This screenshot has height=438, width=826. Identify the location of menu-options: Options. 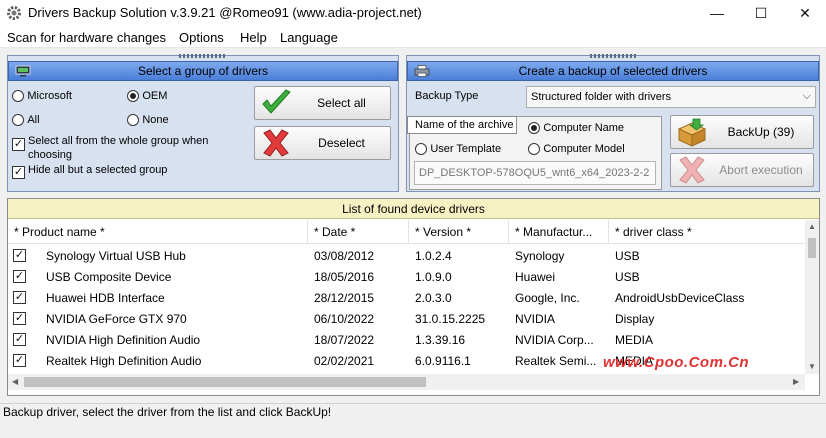
(201, 37).